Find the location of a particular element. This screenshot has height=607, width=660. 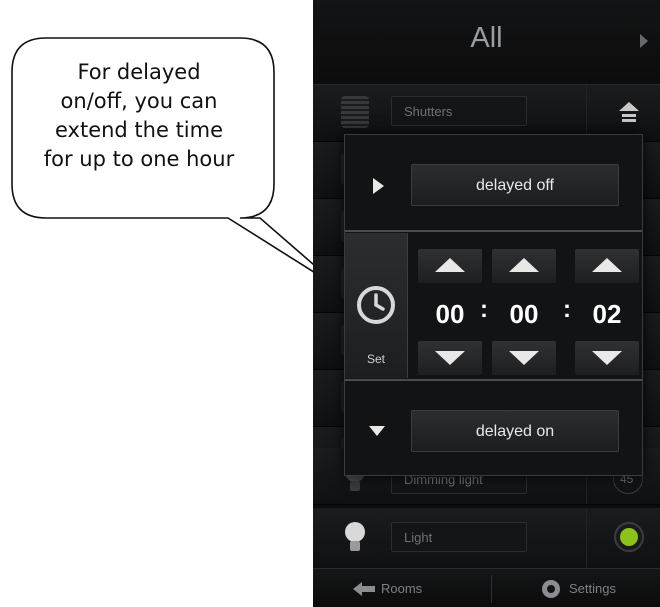

minutes-value: 00 is located at coordinates (524, 314).